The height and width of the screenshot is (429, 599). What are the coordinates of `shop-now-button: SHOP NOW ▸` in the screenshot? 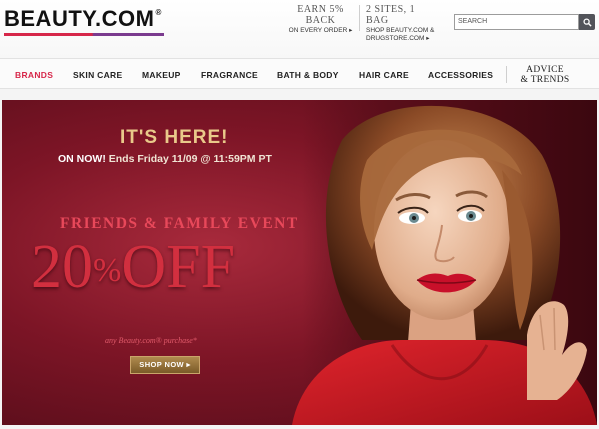 It's located at (165, 365).